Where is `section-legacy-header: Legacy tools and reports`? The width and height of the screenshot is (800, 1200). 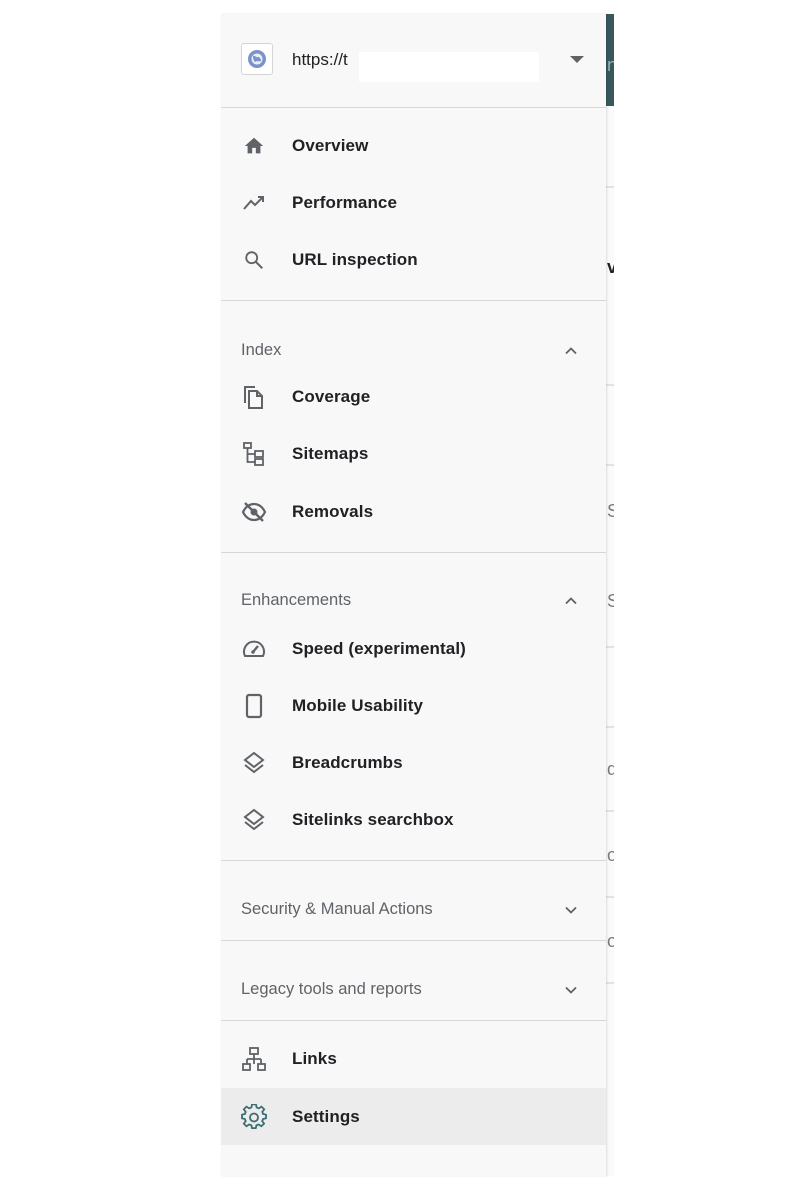
section-legacy-header: Legacy tools and reports is located at coordinates (413, 990).